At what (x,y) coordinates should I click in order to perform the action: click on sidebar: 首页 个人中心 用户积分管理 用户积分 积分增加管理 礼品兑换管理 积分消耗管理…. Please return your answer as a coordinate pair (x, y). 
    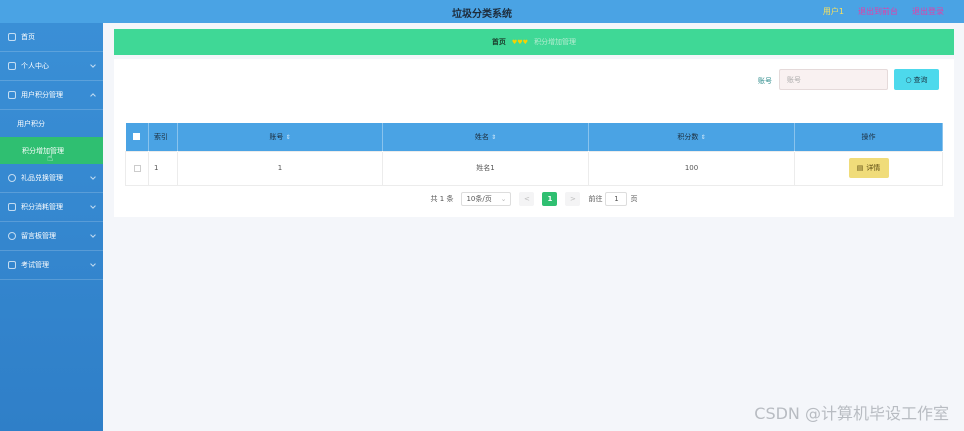
    Looking at the image, I should click on (51, 227).